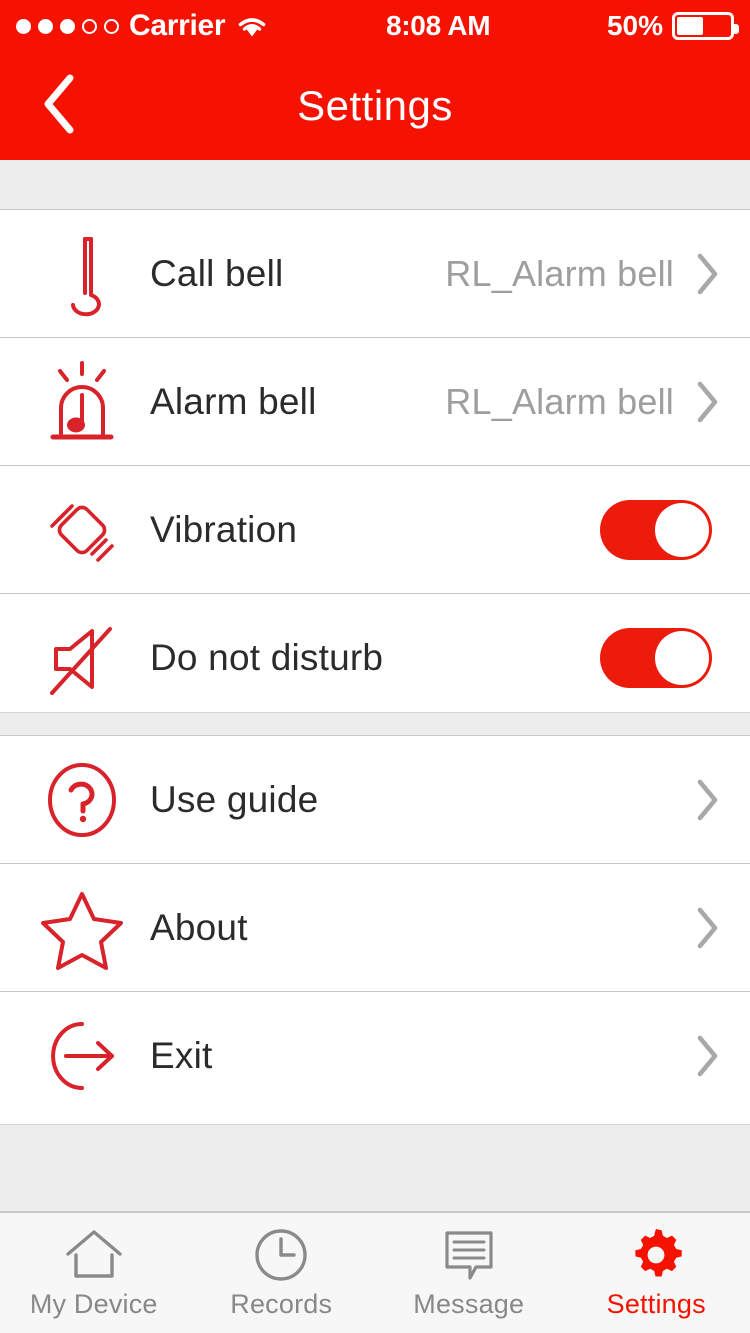  I want to click on status-bar: Carrier 8:08 AM 50%, so click(375, 26).